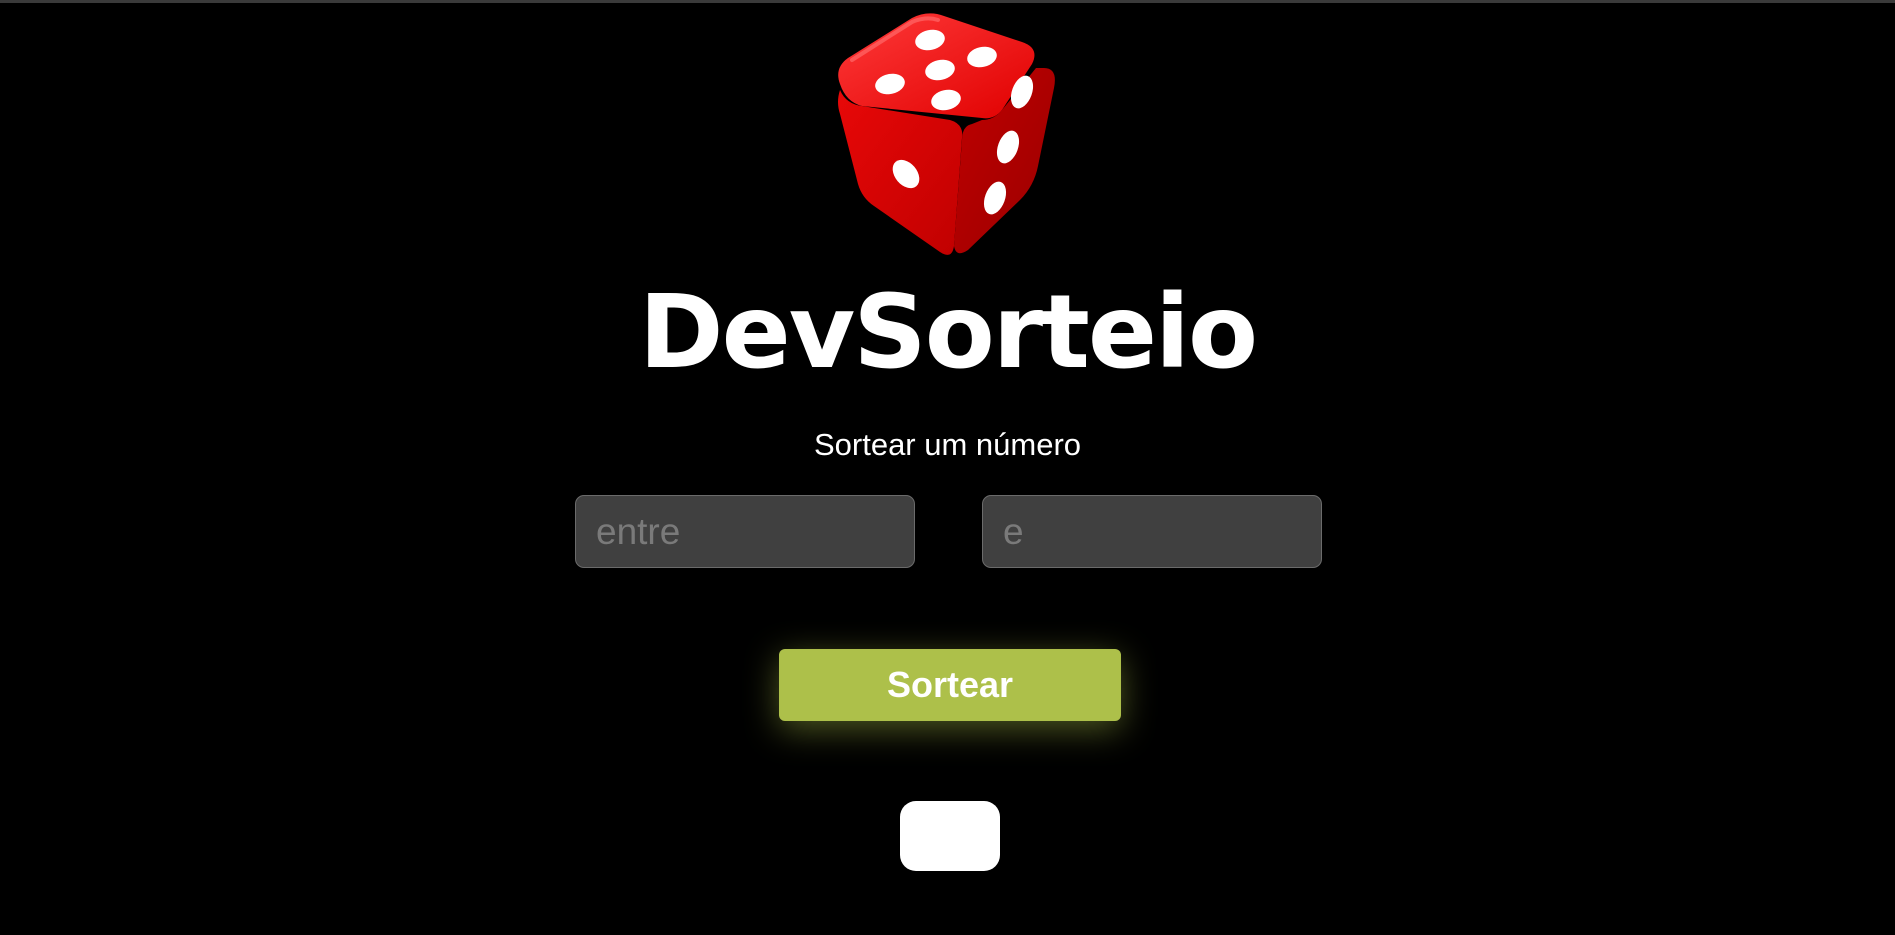 The image size is (1895, 935). I want to click on draw-button: Sortear, so click(950, 685).